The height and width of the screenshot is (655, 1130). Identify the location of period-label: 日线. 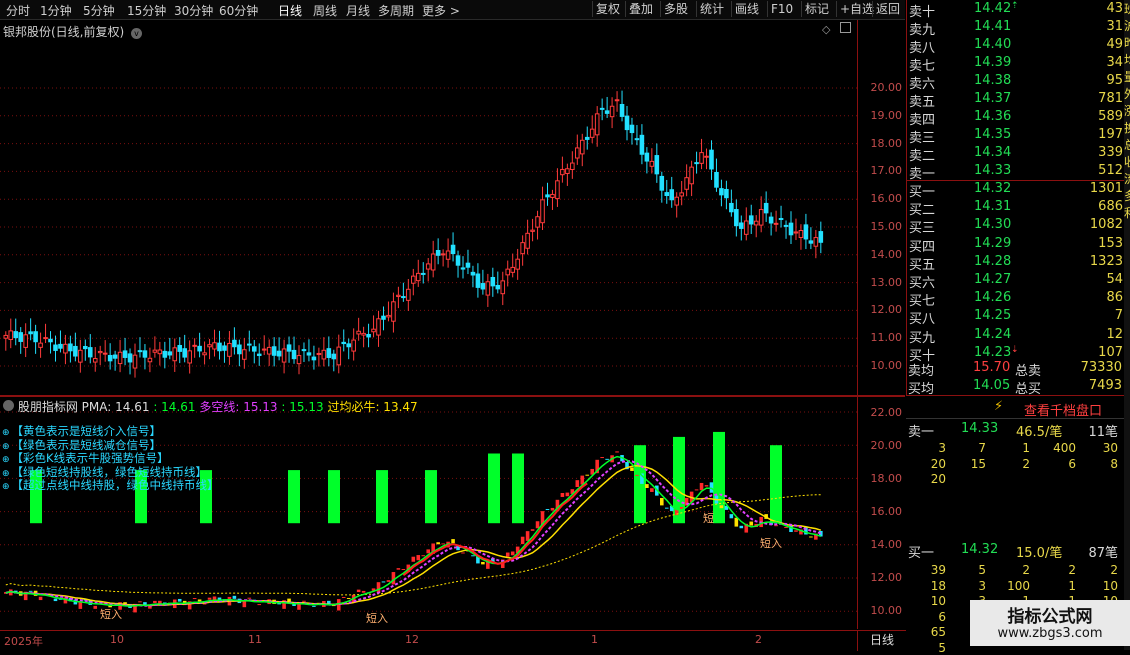
(881, 640).